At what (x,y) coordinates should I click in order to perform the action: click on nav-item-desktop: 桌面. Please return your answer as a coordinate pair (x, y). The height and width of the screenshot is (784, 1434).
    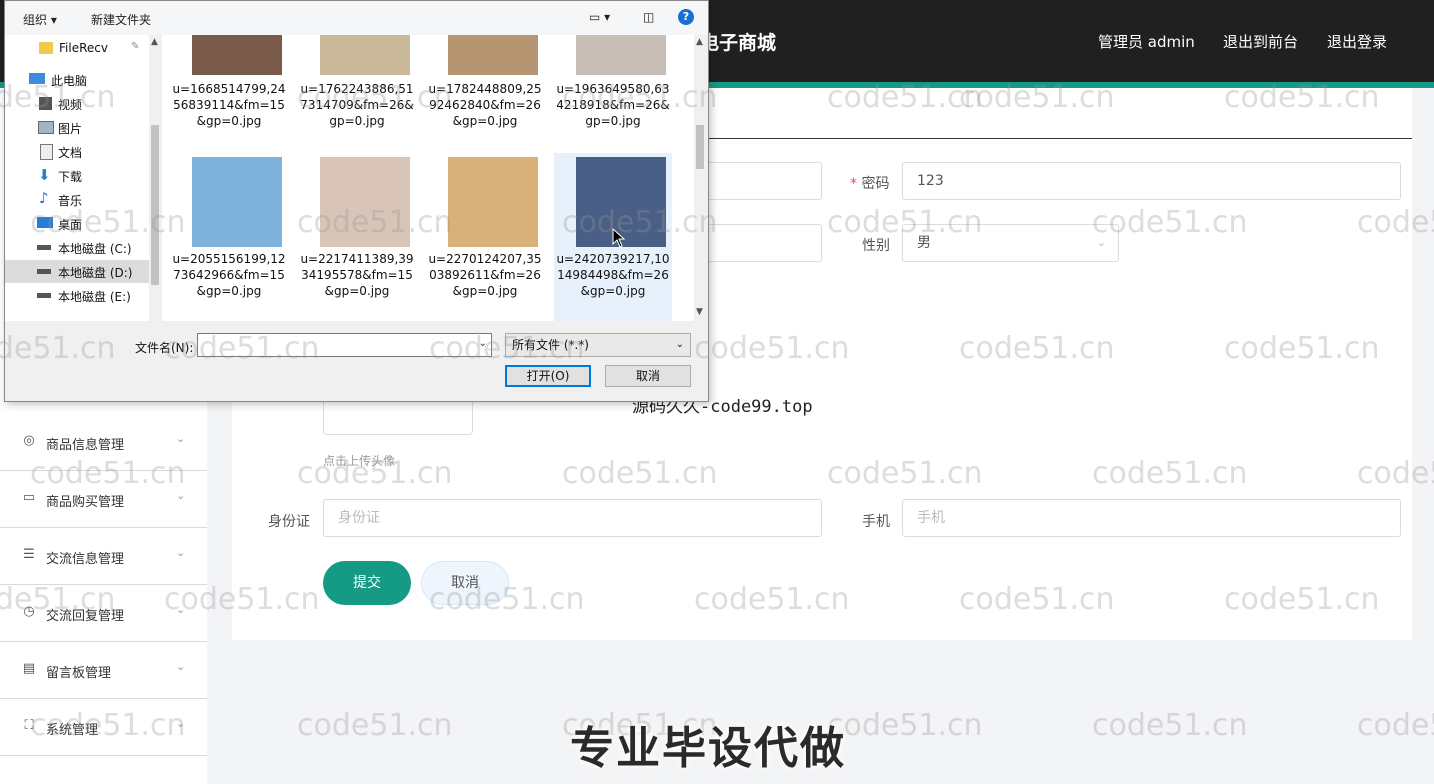
    Looking at the image, I should click on (77, 223).